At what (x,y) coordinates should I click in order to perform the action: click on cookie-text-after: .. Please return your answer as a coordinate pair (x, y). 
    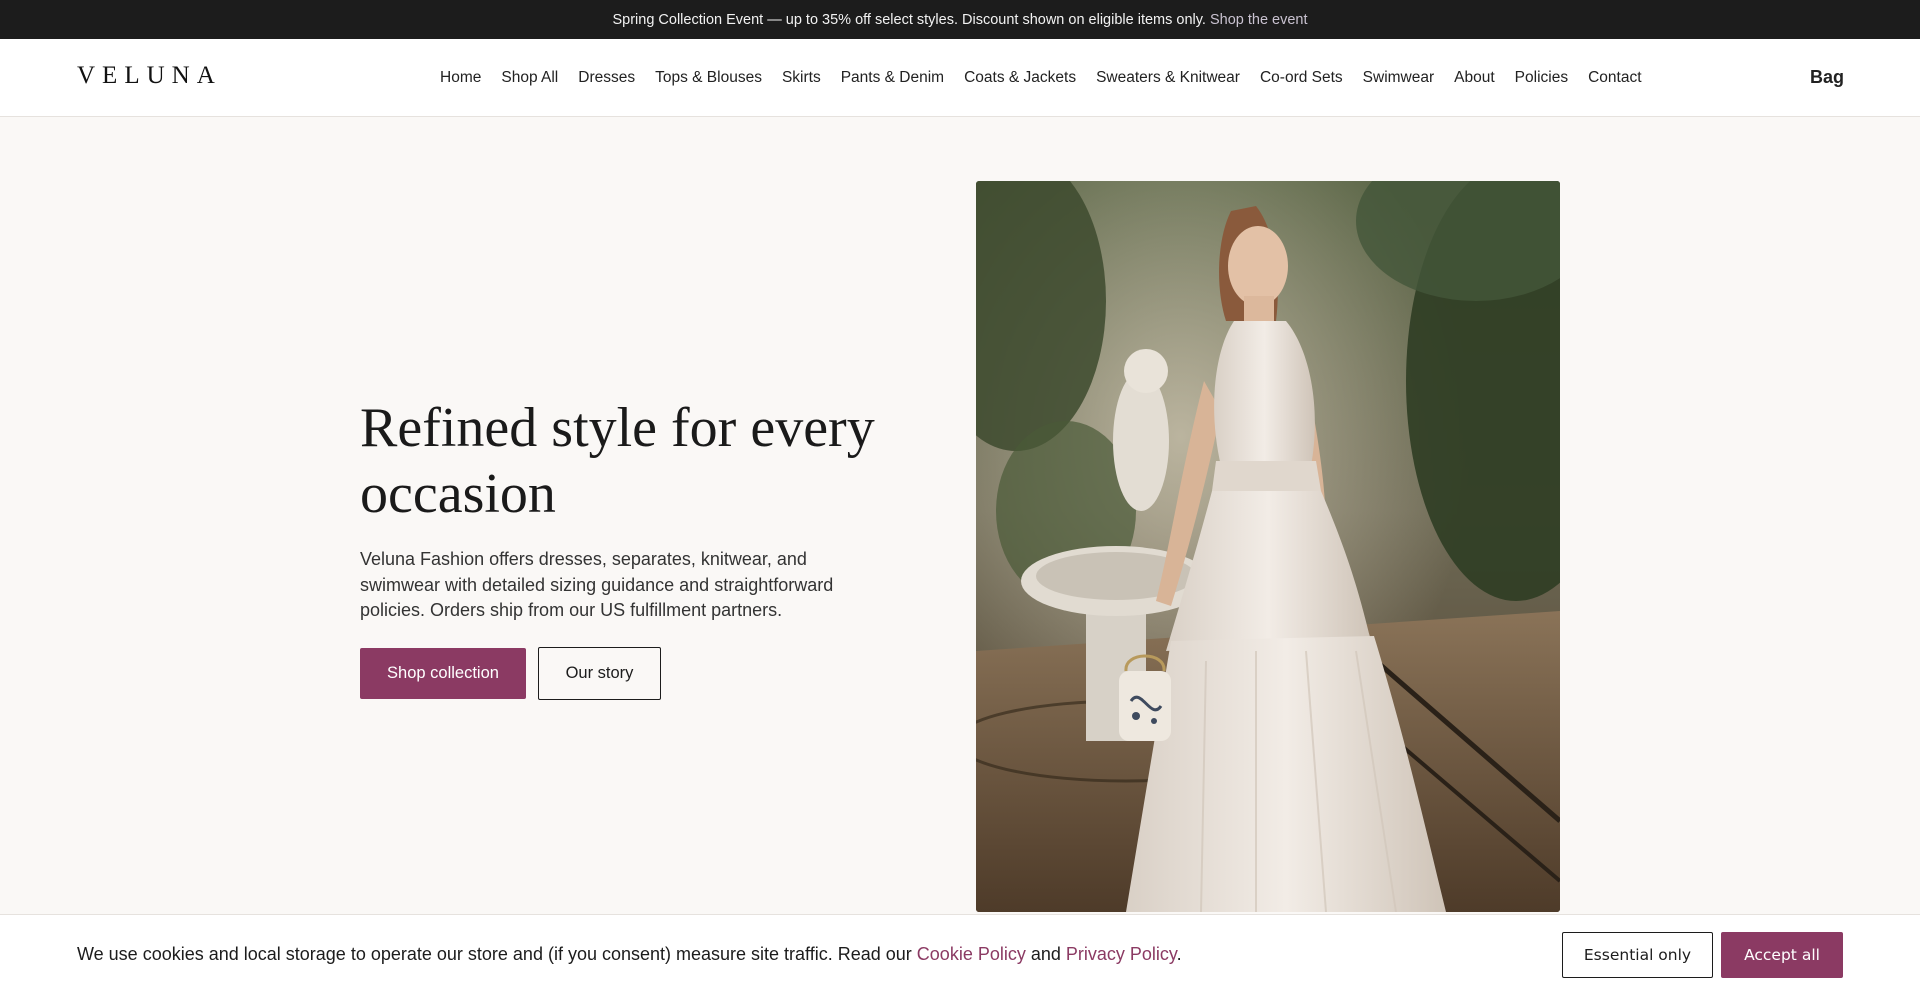
    Looking at the image, I should click on (1179, 954).